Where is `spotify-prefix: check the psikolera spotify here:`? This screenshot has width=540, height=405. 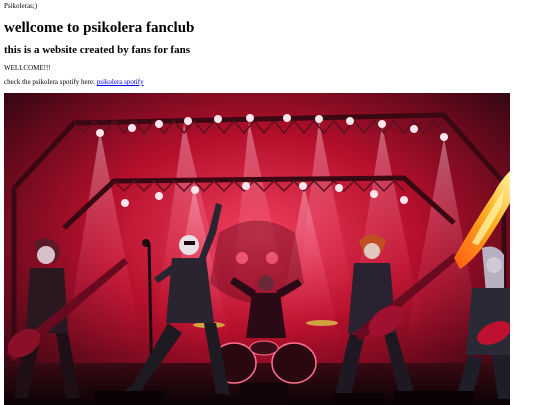 spotify-prefix: check the psikolera spotify here: is located at coordinates (50, 82).